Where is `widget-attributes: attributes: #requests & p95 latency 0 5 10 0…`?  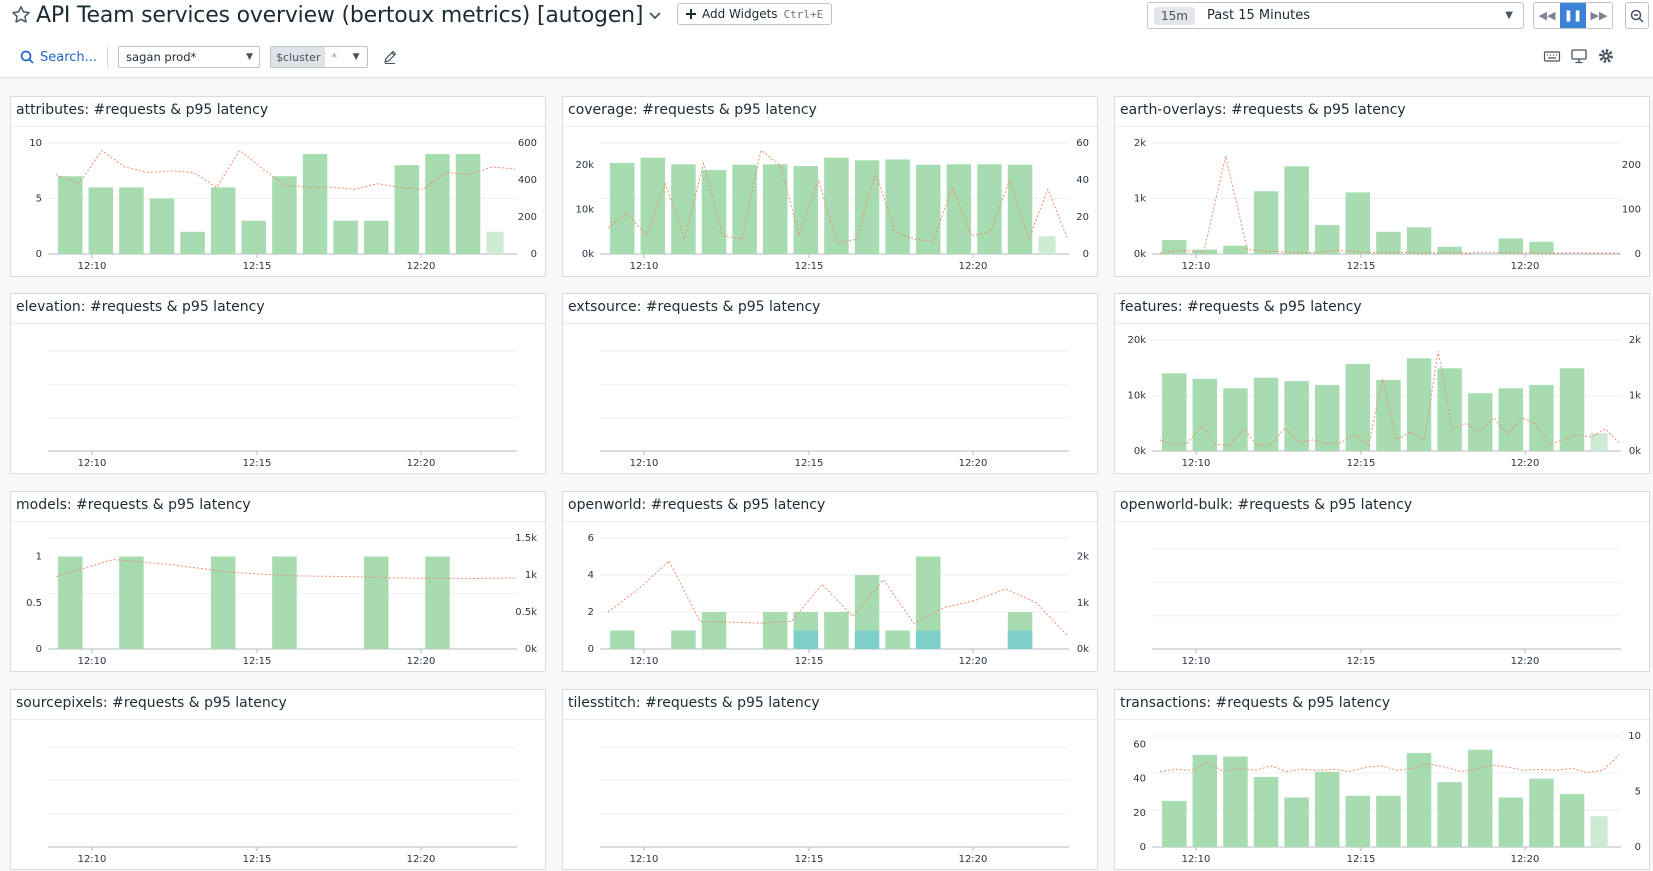 widget-attributes: attributes: #requests & p95 latency 0 5 10 0… is located at coordinates (278, 186).